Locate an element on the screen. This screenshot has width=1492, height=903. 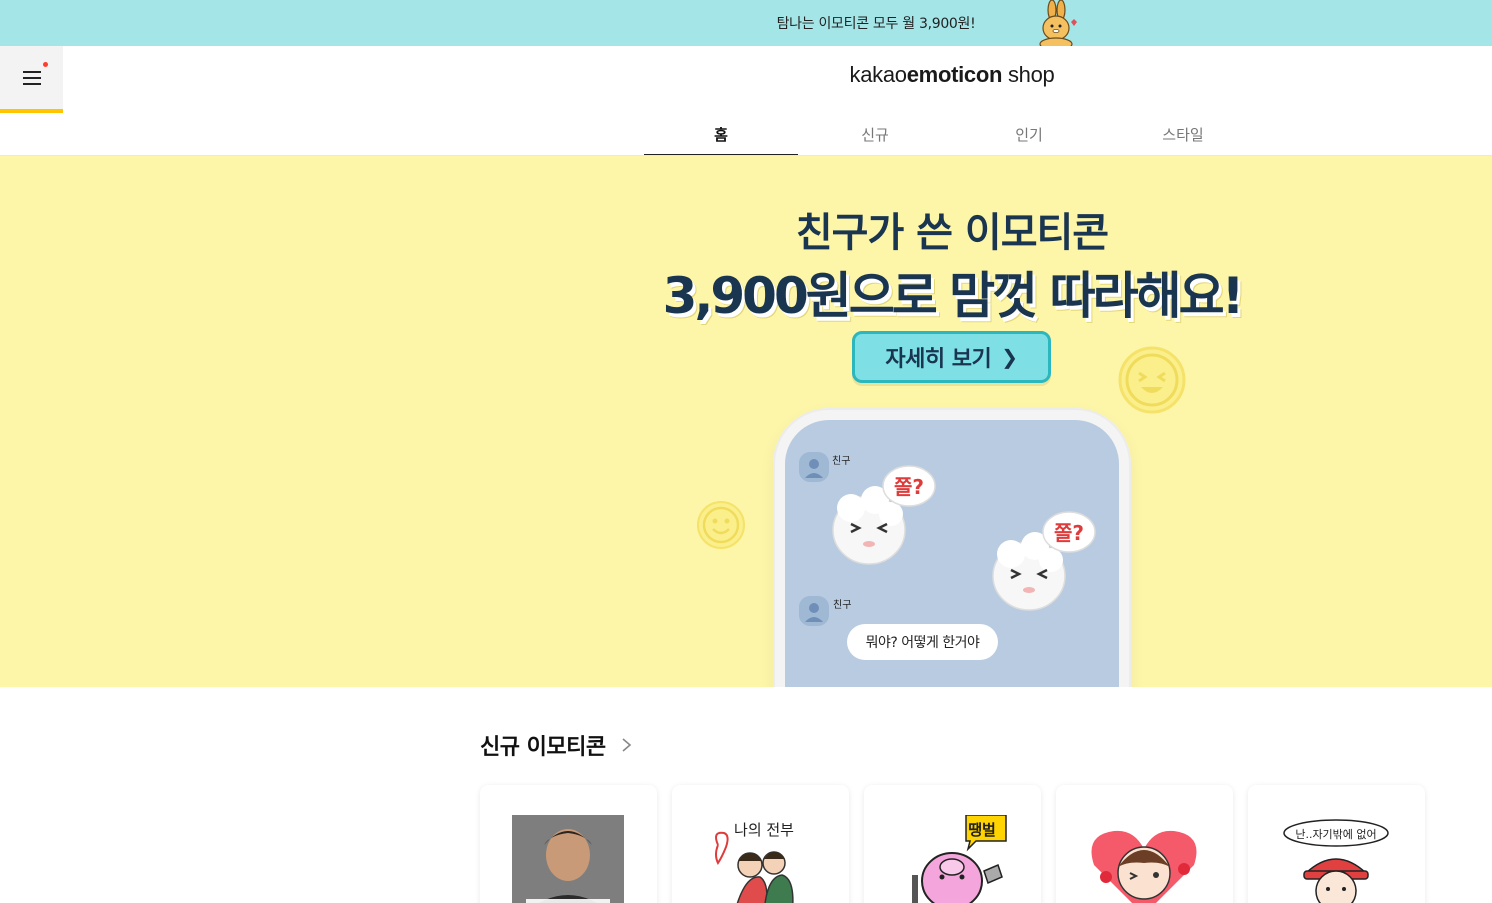
smiley-face-icon is located at coordinates (721, 525).